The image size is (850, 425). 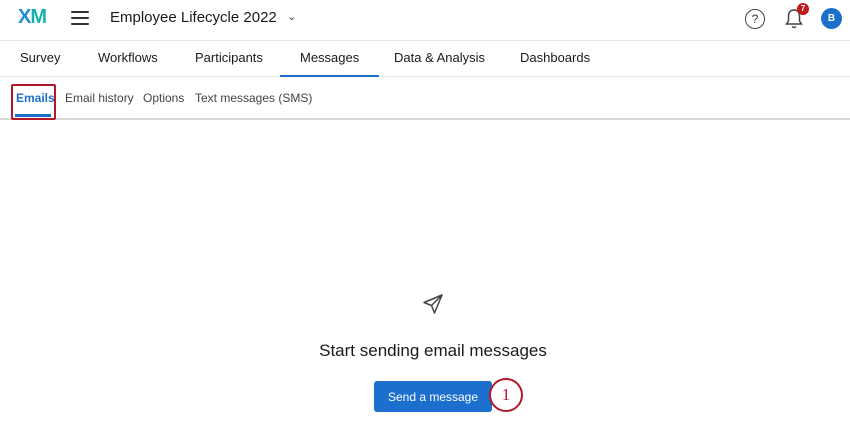 I want to click on step-number-annotation: 1, so click(x=506, y=395).